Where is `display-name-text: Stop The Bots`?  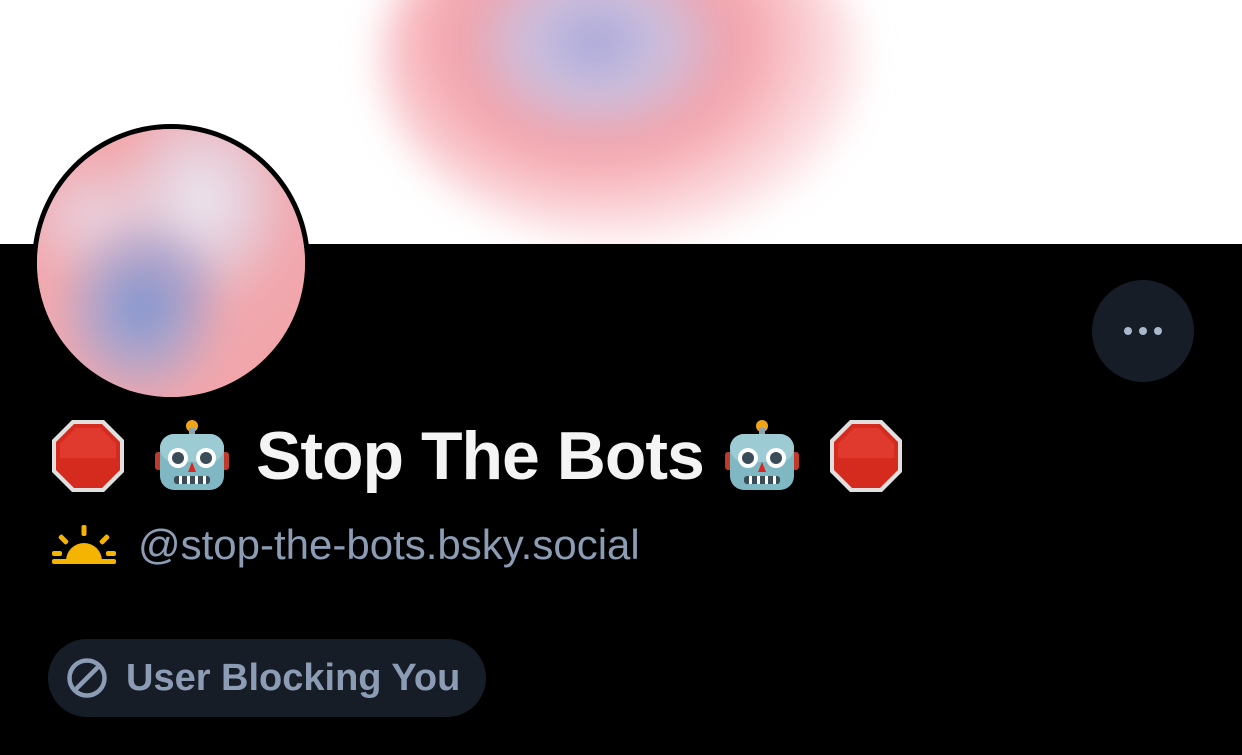
display-name-text: Stop The Bots is located at coordinates (480, 456).